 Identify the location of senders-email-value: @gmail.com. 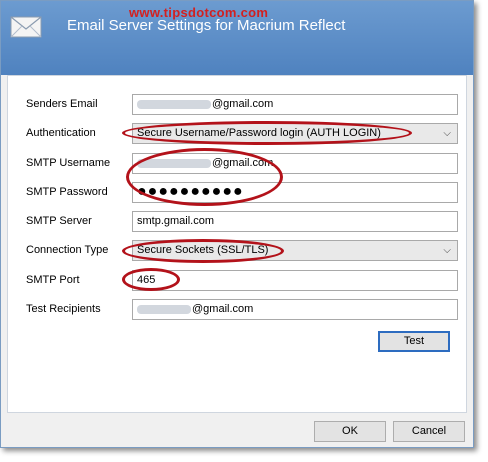
(243, 104).